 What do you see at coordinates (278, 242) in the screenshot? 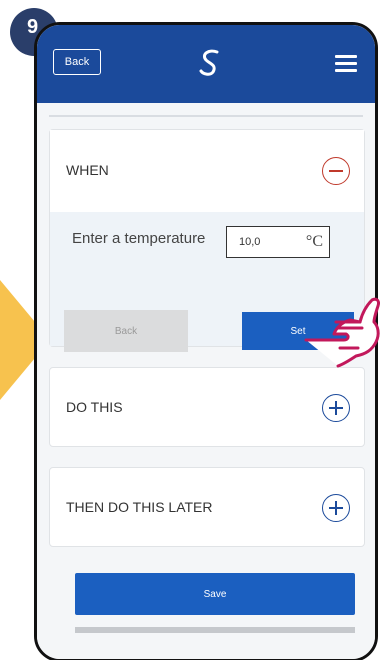
I see `temperature-input: 10,0 °C` at bounding box center [278, 242].